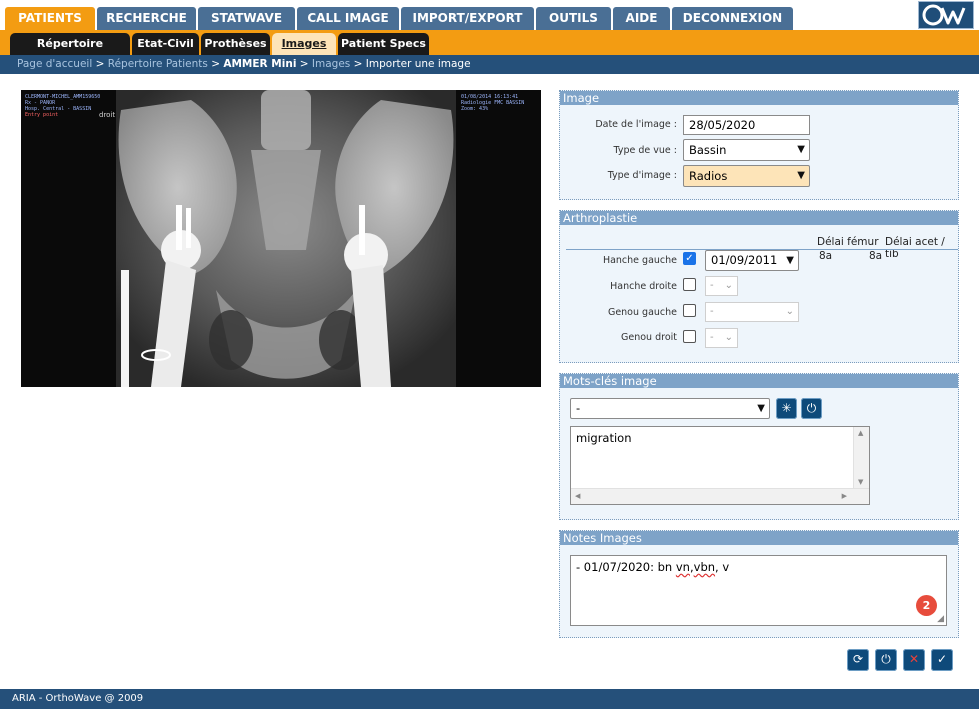 Image resolution: width=979 pixels, height=709 pixels. Describe the element at coordinates (876, 256) in the screenshot. I see `hanche-gauche-acet: 8a` at that location.